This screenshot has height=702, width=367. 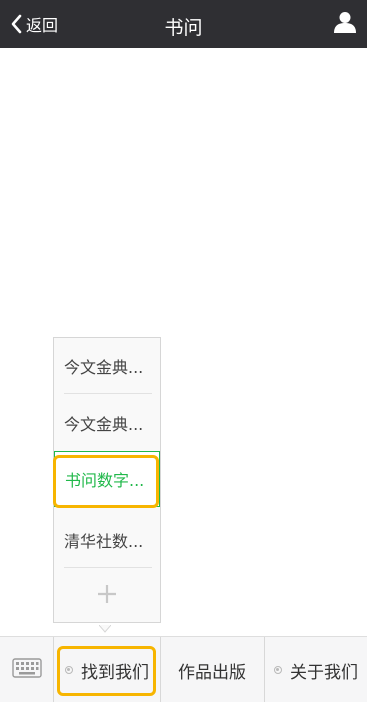 I want to click on menu-item-label: 作品出版, so click(x=212, y=672).